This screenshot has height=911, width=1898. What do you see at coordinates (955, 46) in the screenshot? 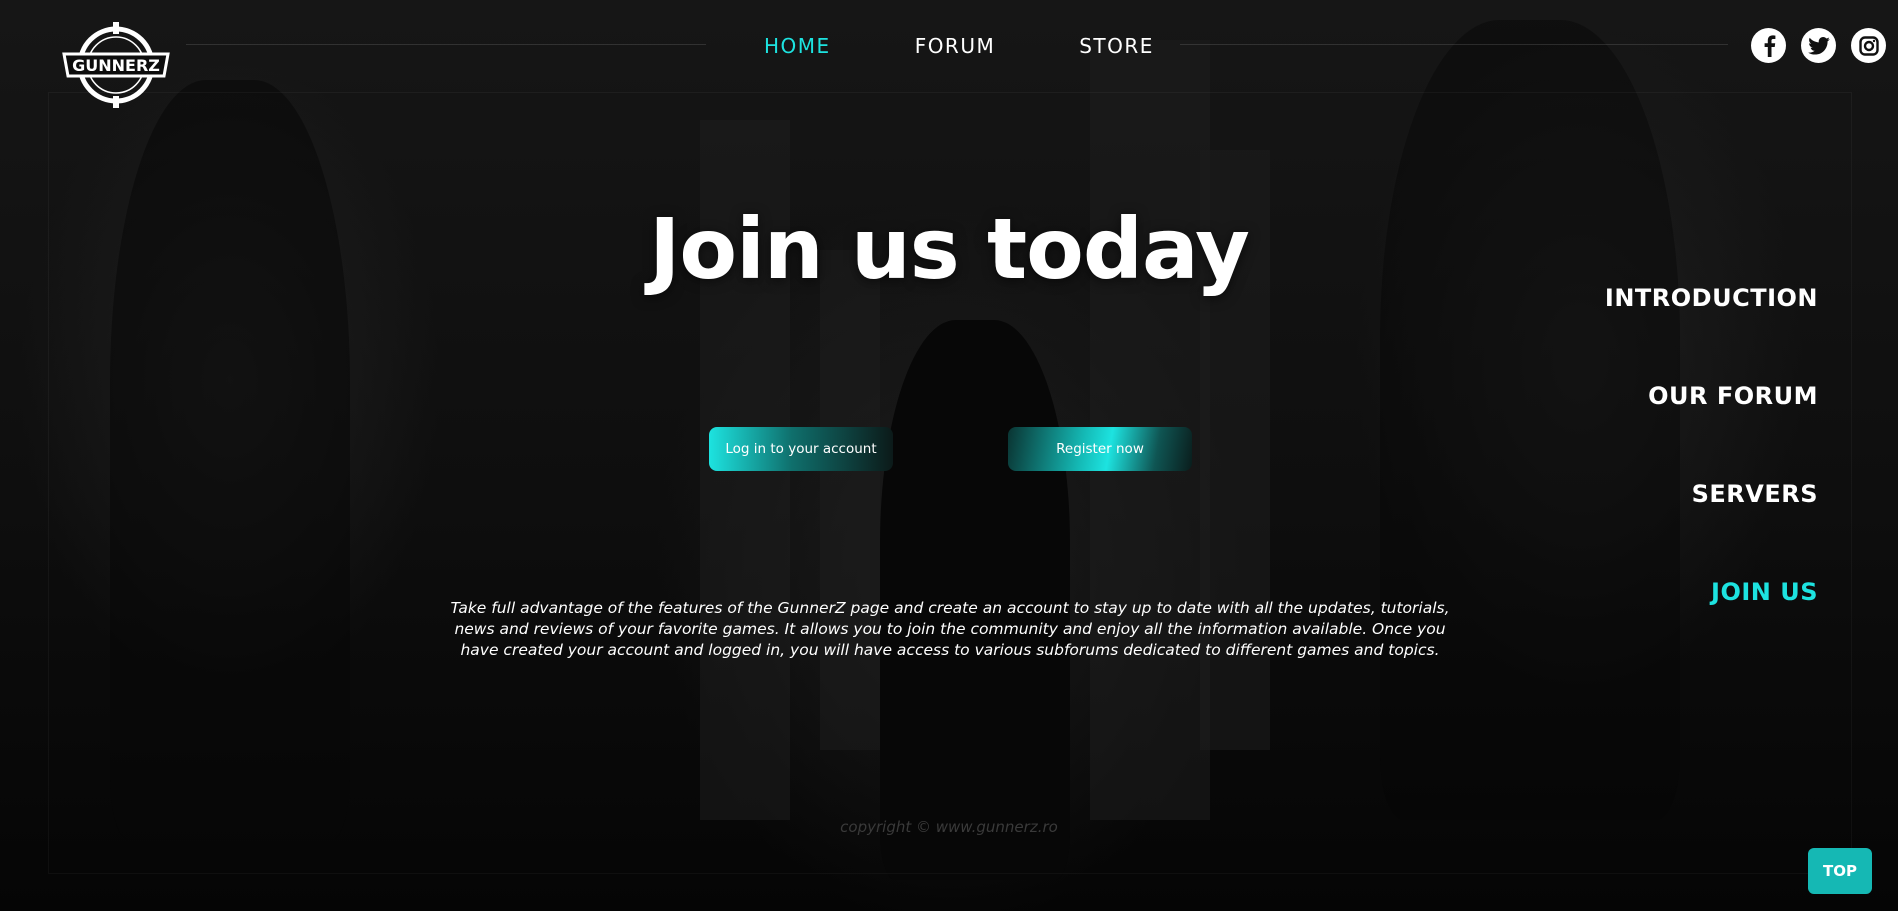
I see `nav-forum: FORUM` at bounding box center [955, 46].